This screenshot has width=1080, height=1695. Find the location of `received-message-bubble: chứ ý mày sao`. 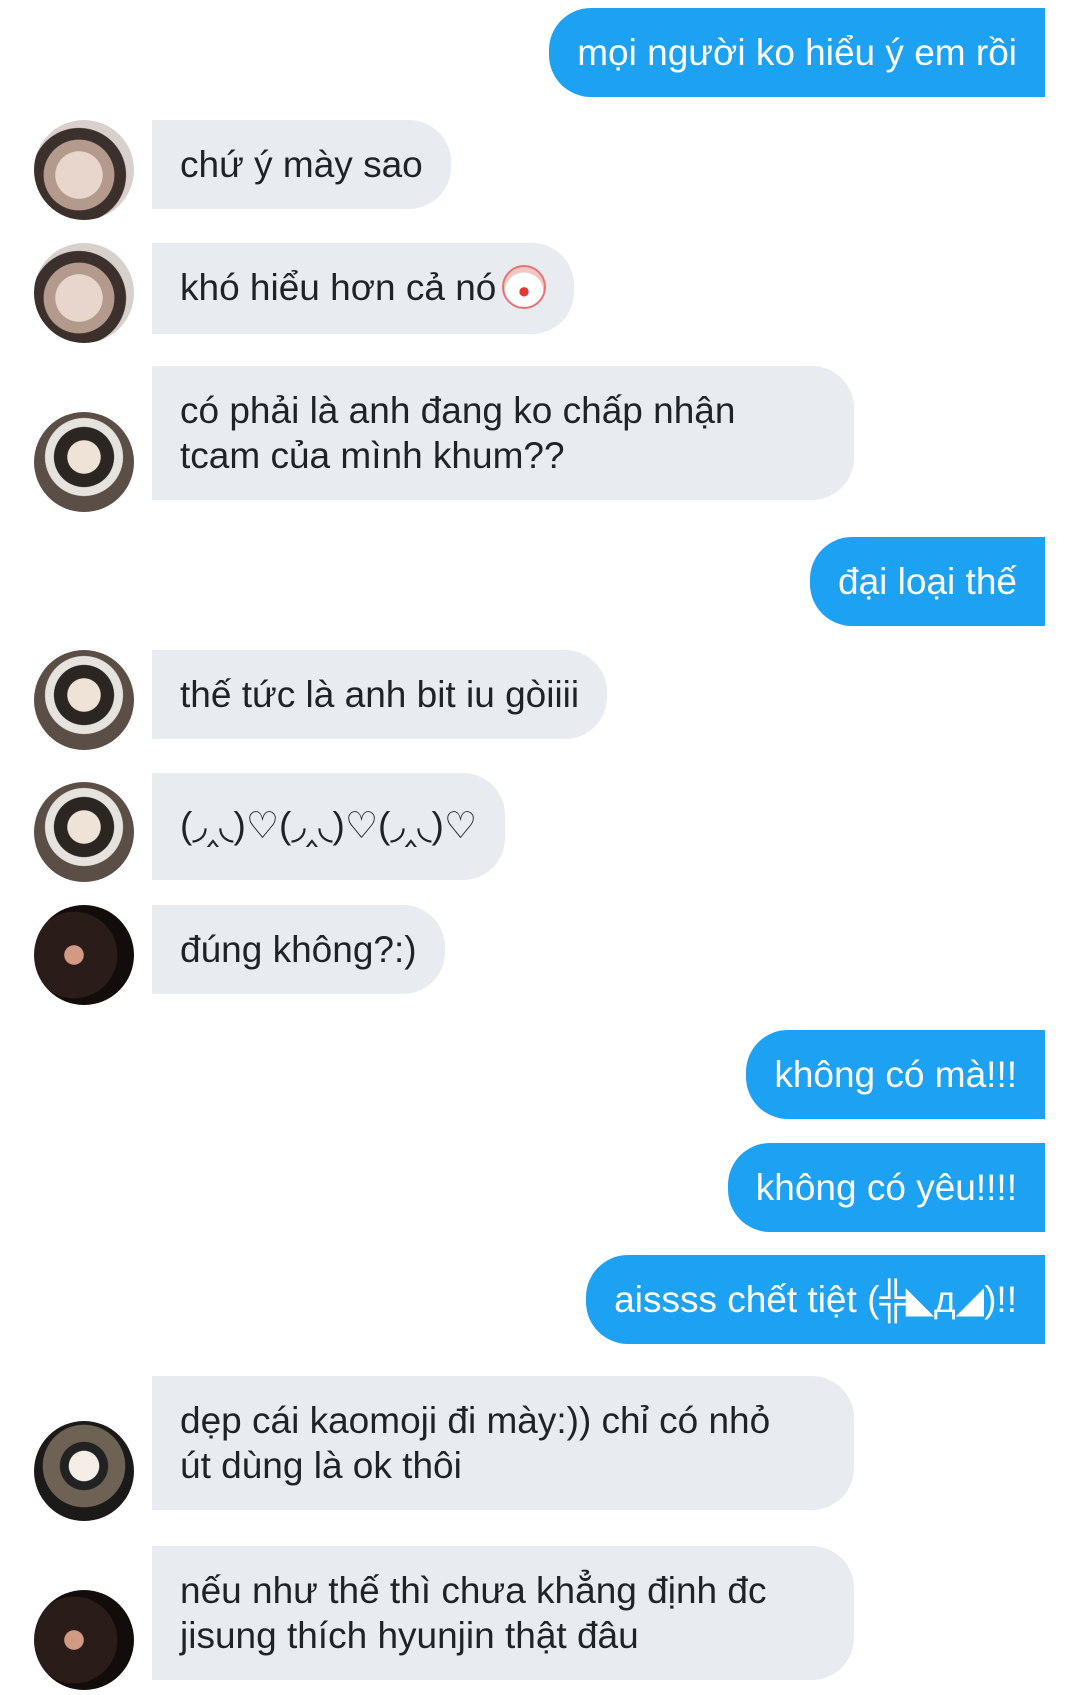

received-message-bubble: chứ ý mày sao is located at coordinates (301, 164).